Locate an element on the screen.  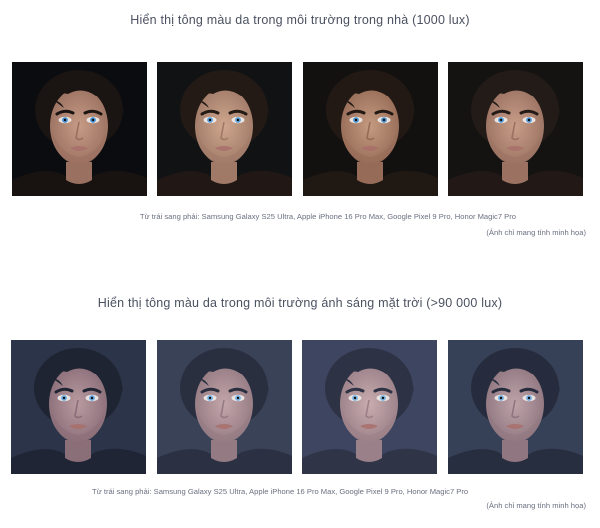
indoor-photo-honor is located at coordinates (515, 129).